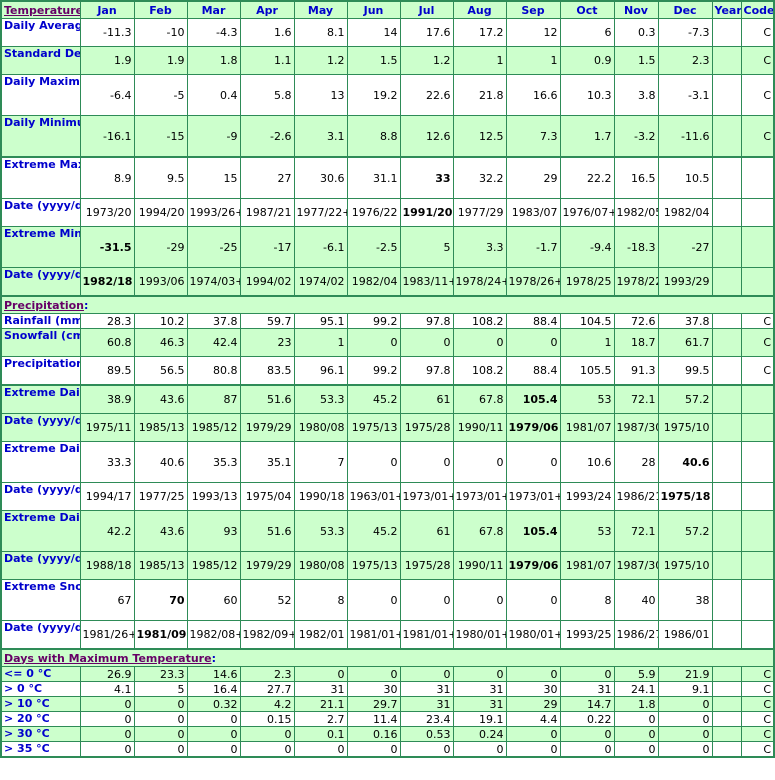  Describe the element at coordinates (213, 427) in the screenshot. I see `value-cell-mar: 1985/12` at that location.